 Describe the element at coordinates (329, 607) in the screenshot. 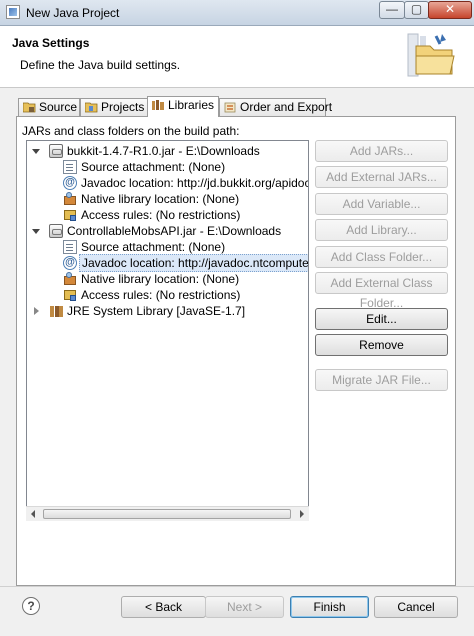

I see `finish-button: Finish` at that location.